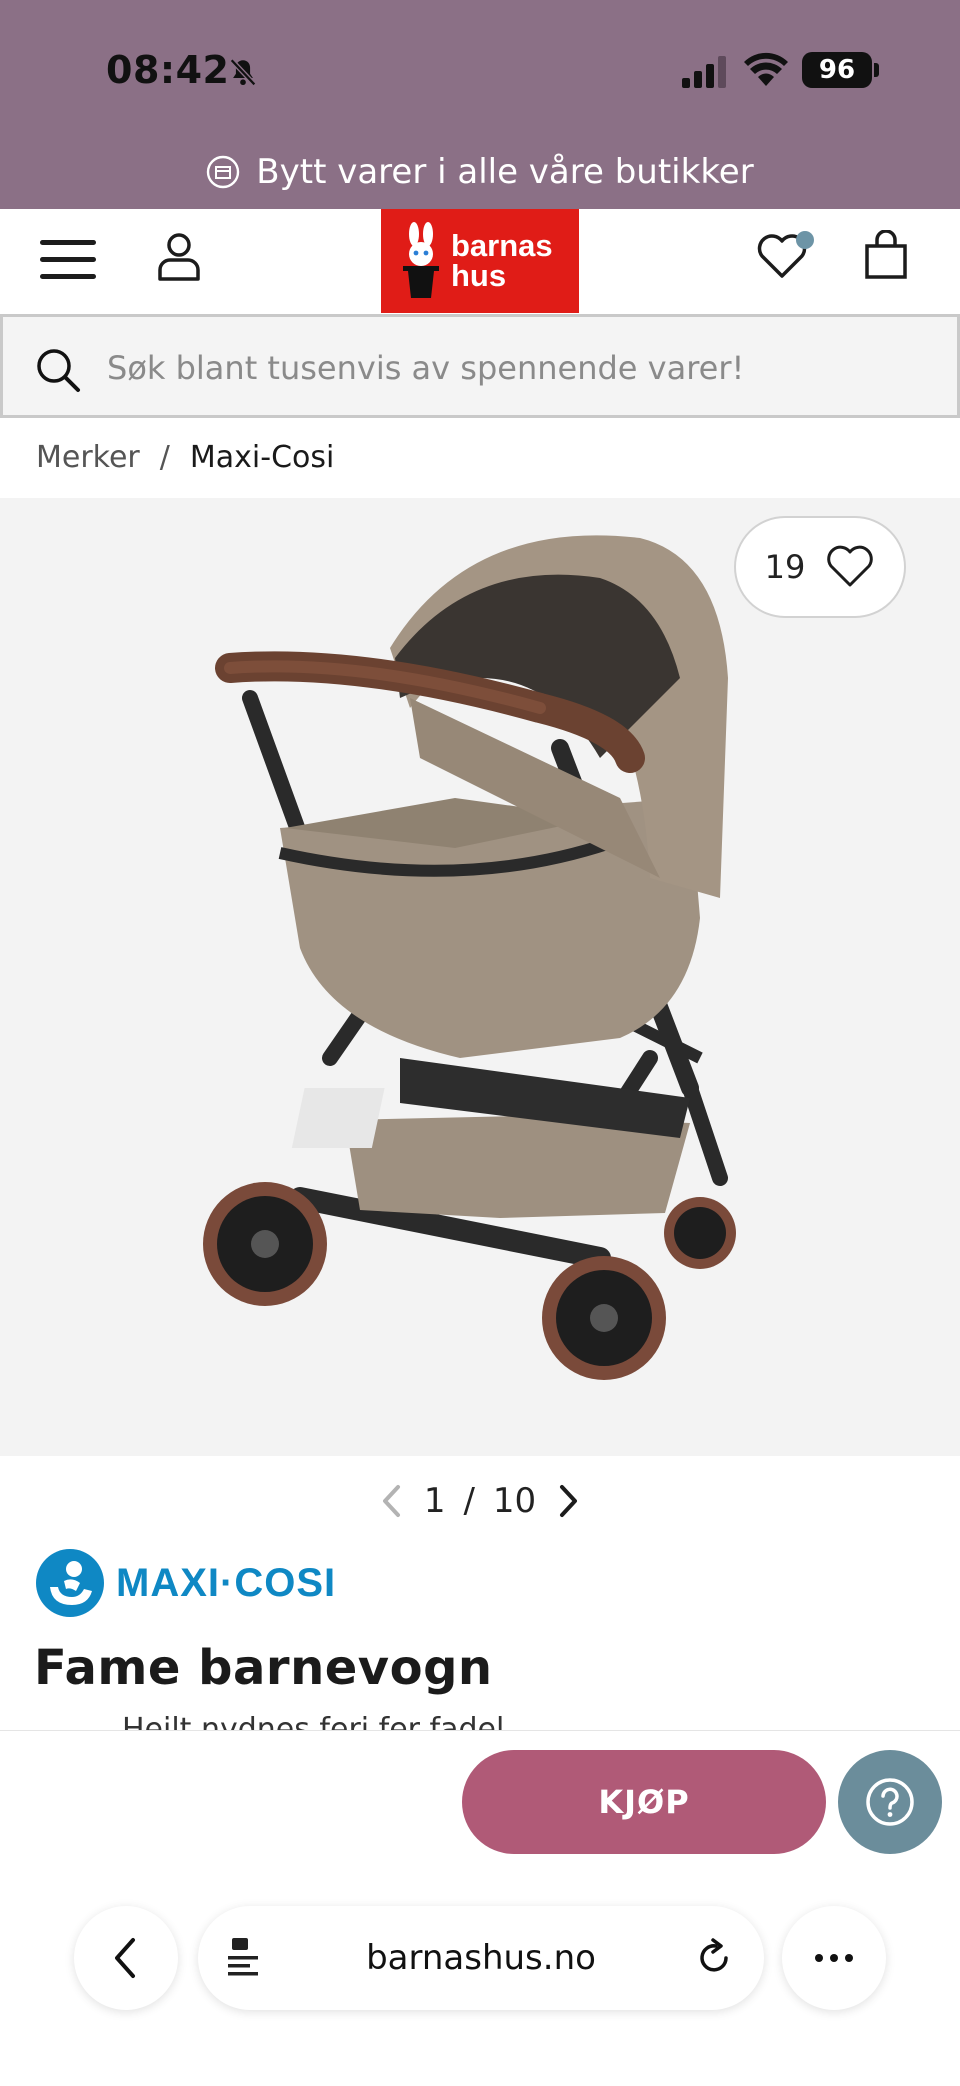 The width and height of the screenshot is (960, 2086). Describe the element at coordinates (837, 70) in the screenshot. I see `battery-indicator: 96` at that location.